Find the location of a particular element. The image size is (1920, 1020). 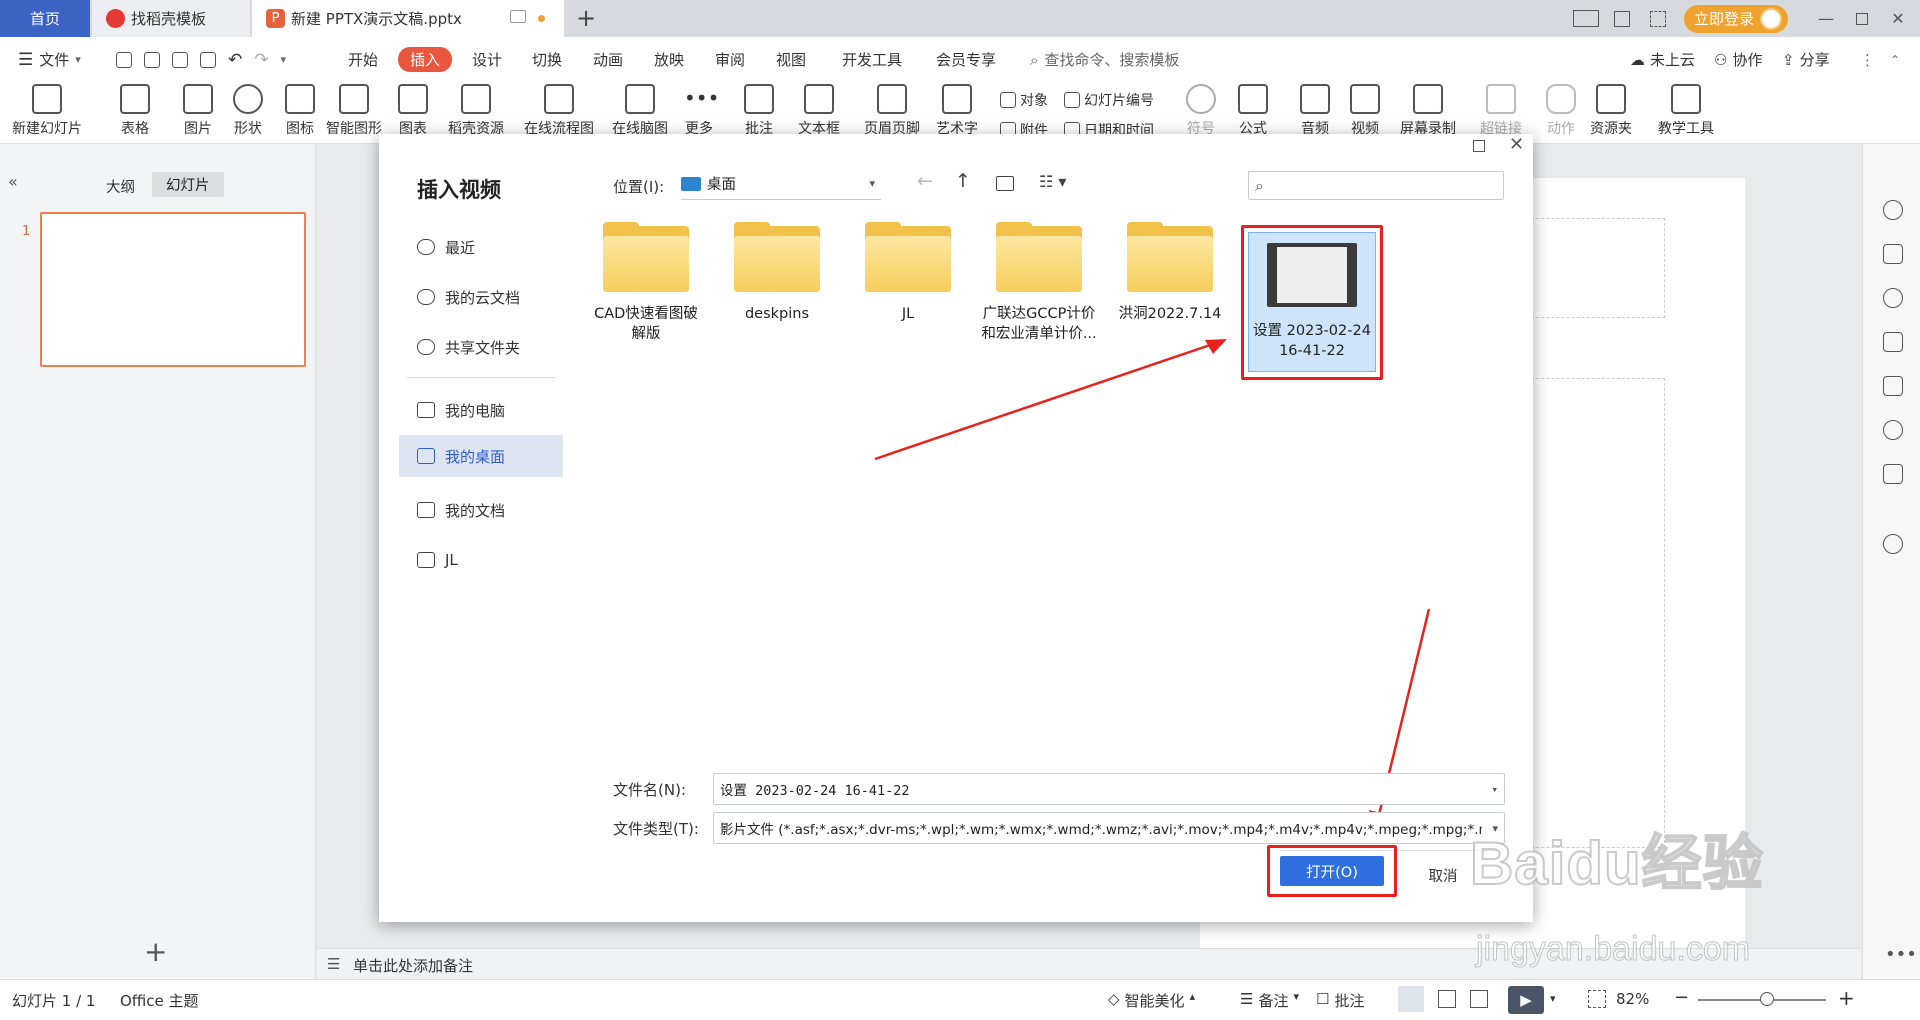

menu-tab-9: 会员专享 is located at coordinates (966, 59).